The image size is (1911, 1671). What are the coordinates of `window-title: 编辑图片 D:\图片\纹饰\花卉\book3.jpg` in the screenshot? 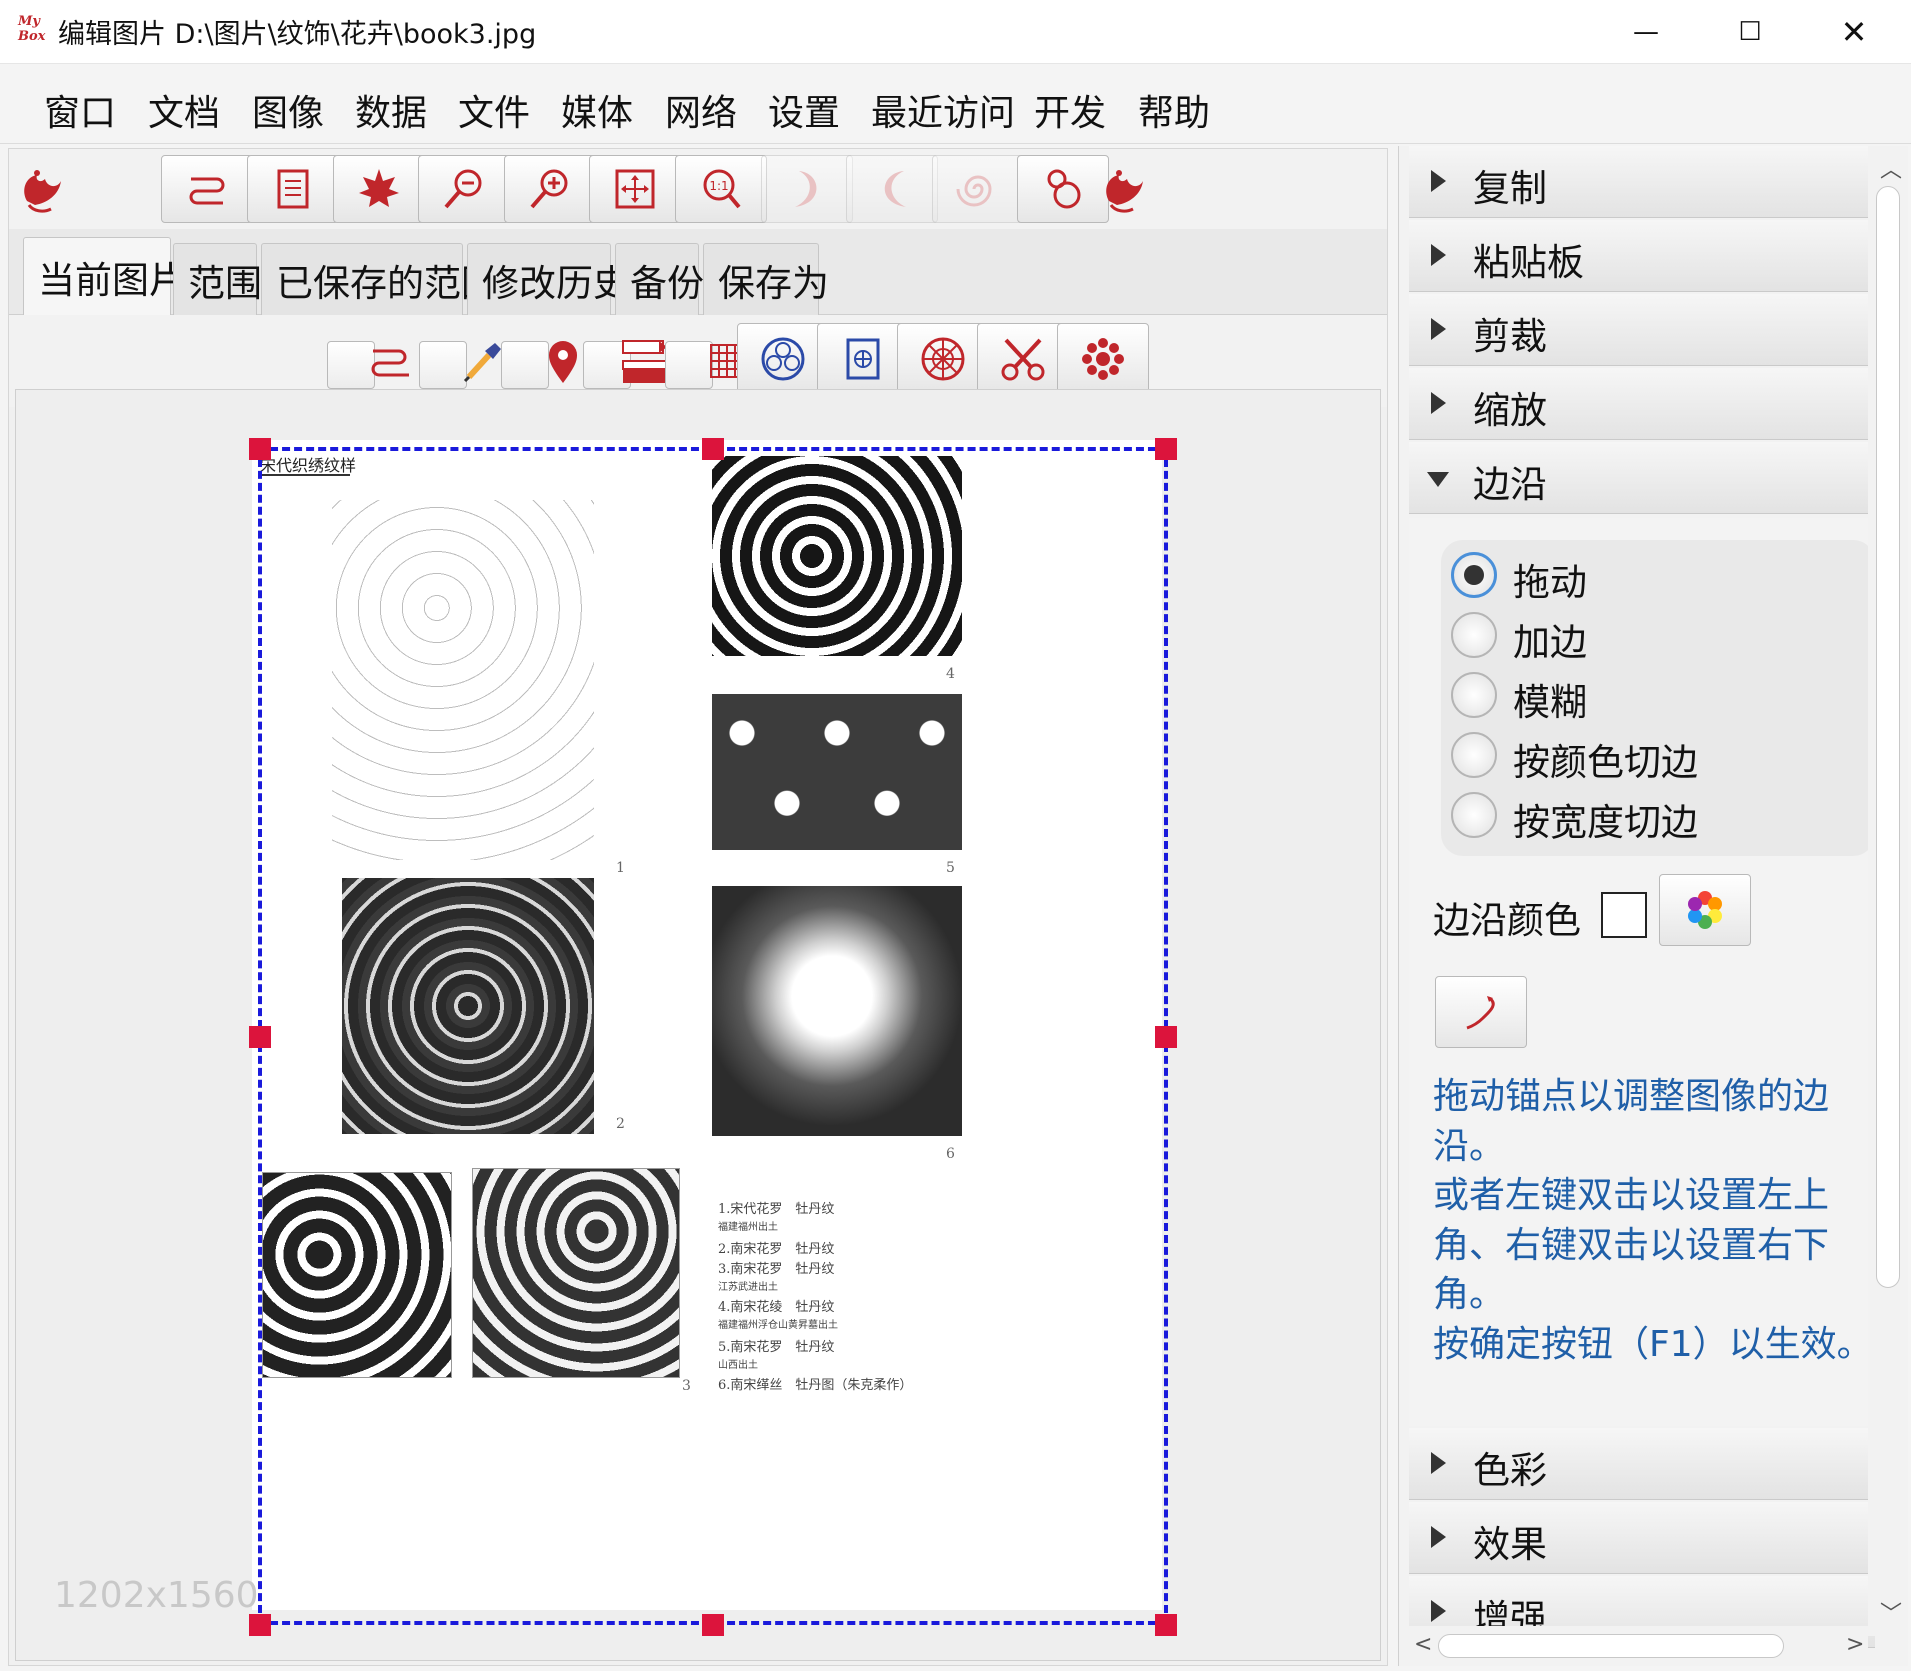 It's located at (297, 34).